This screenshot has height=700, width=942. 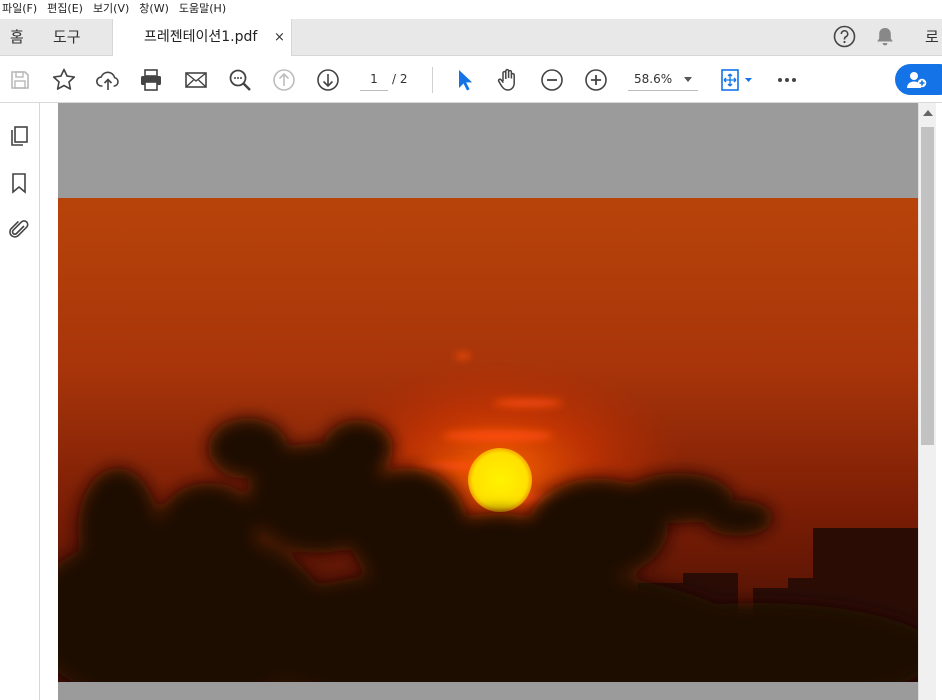 I want to click on tab-home: 홈, so click(x=17, y=37).